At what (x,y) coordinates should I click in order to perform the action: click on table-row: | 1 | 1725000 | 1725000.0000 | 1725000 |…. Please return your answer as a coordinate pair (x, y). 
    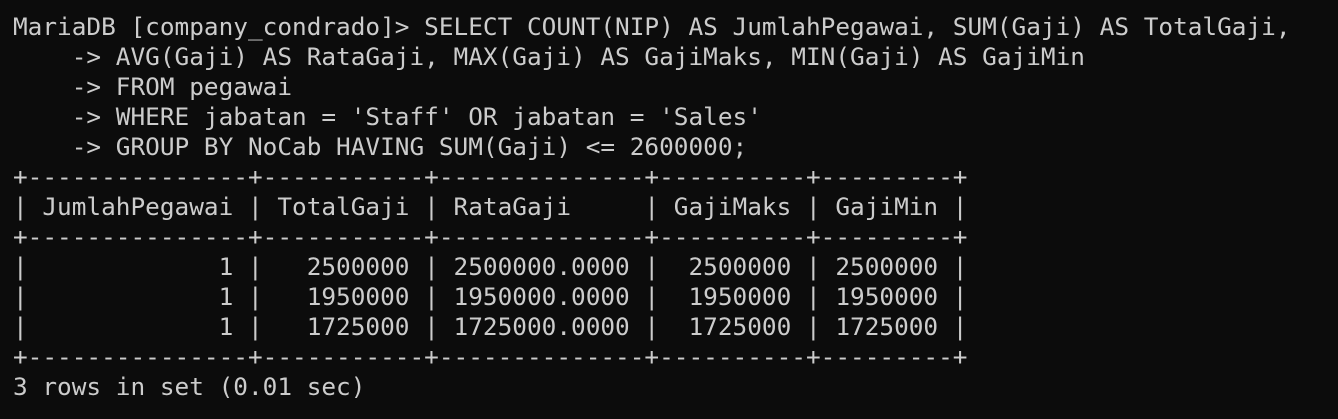
    Looking at the image, I should click on (490, 326).